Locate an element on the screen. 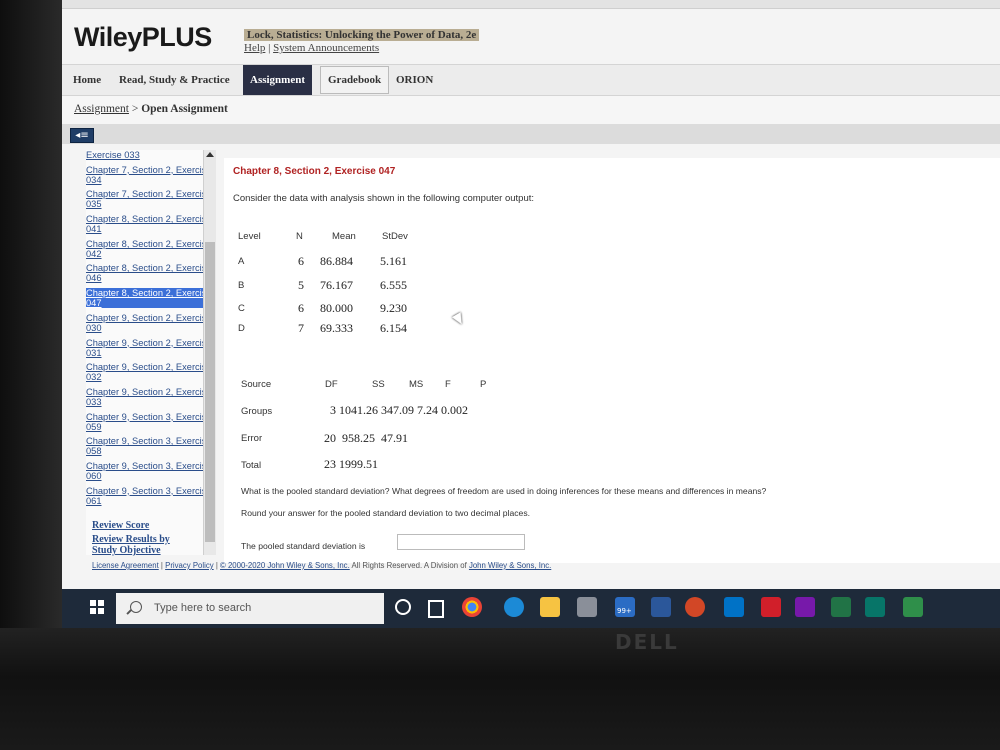  stdev-cell: 5.161 is located at coordinates (393, 261).